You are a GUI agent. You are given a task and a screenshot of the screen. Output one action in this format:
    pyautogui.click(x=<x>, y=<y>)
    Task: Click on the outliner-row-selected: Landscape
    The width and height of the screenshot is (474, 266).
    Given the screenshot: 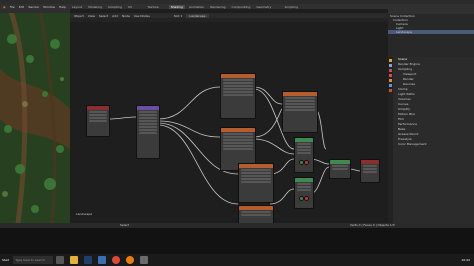 What is the action you would take?
    pyautogui.click(x=431, y=32)
    